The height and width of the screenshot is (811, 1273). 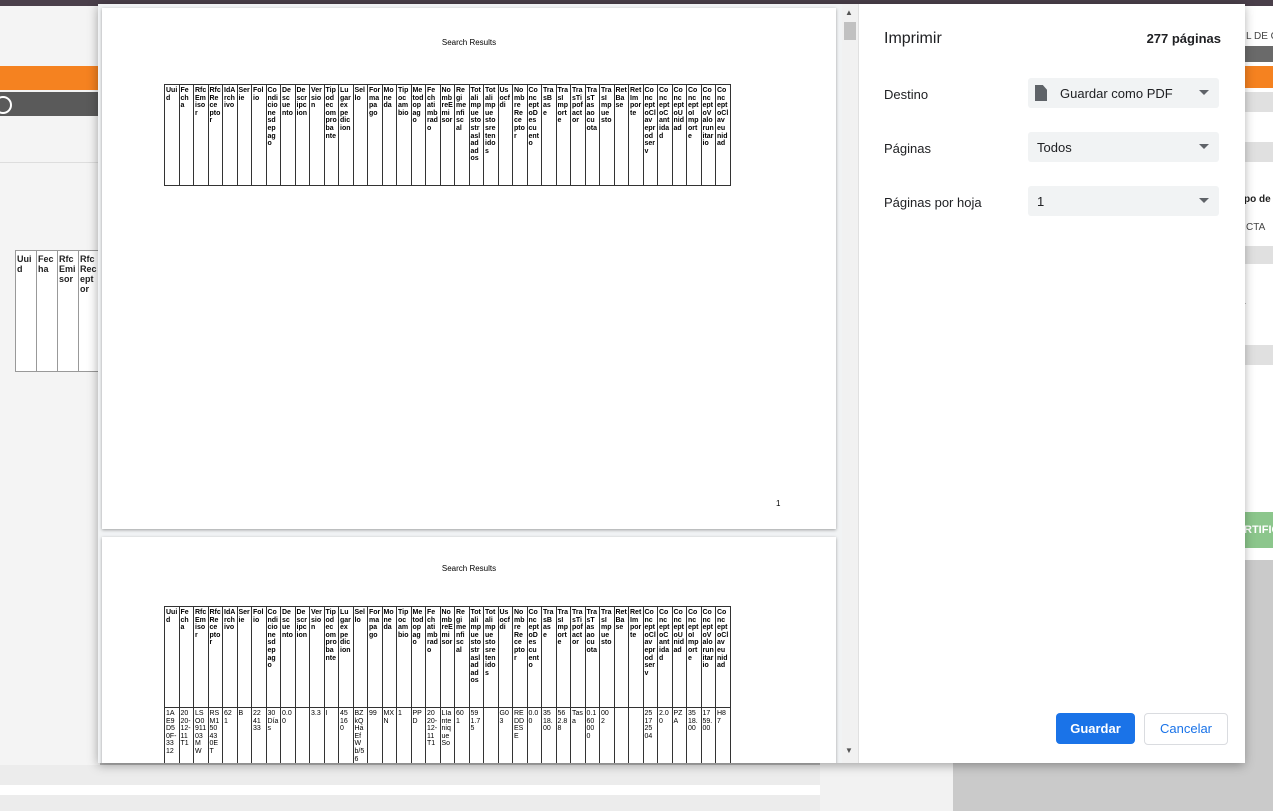 I want to click on background-right-top-bar, so click(x=1258, y=3).